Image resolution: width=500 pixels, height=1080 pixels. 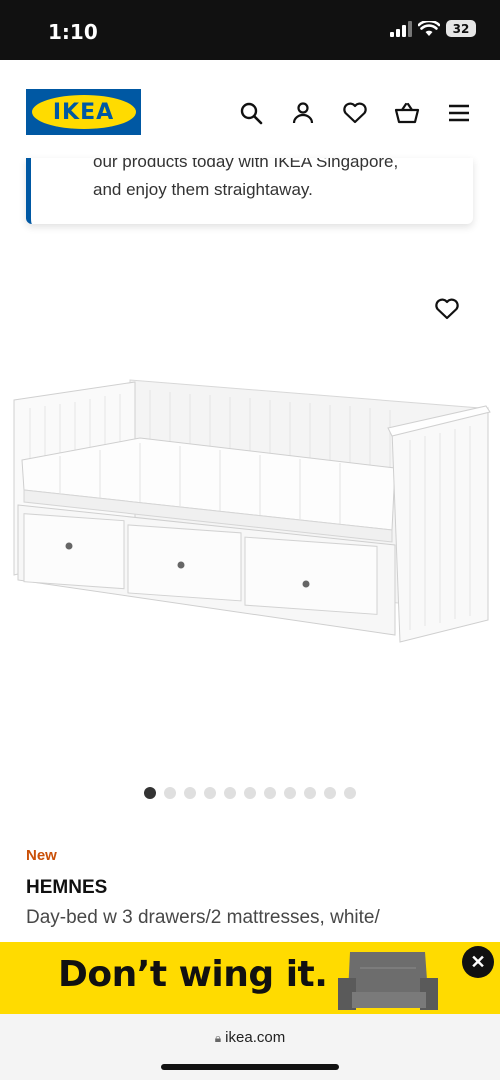 I want to click on status-icons: 32, so click(x=433, y=28).